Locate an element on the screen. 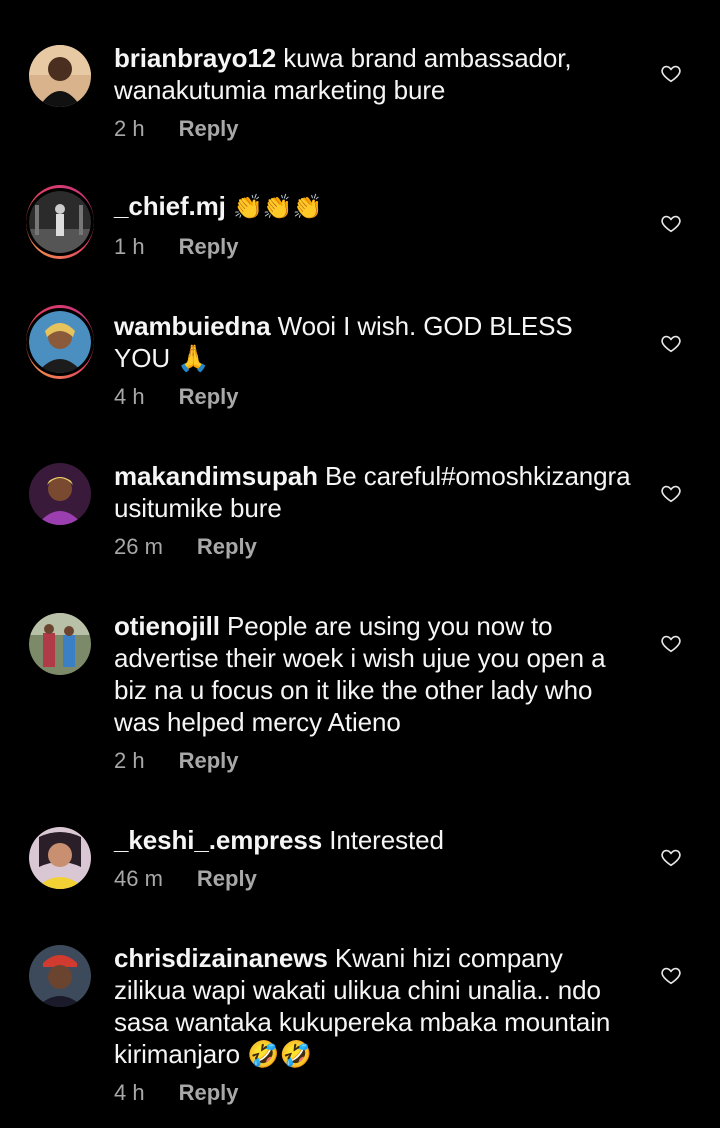  comment-username: otienojill is located at coordinates (167, 626).